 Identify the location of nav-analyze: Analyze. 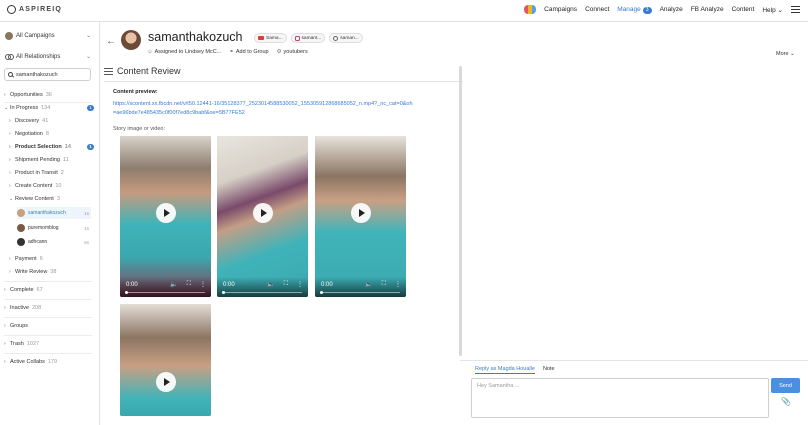
(671, 9).